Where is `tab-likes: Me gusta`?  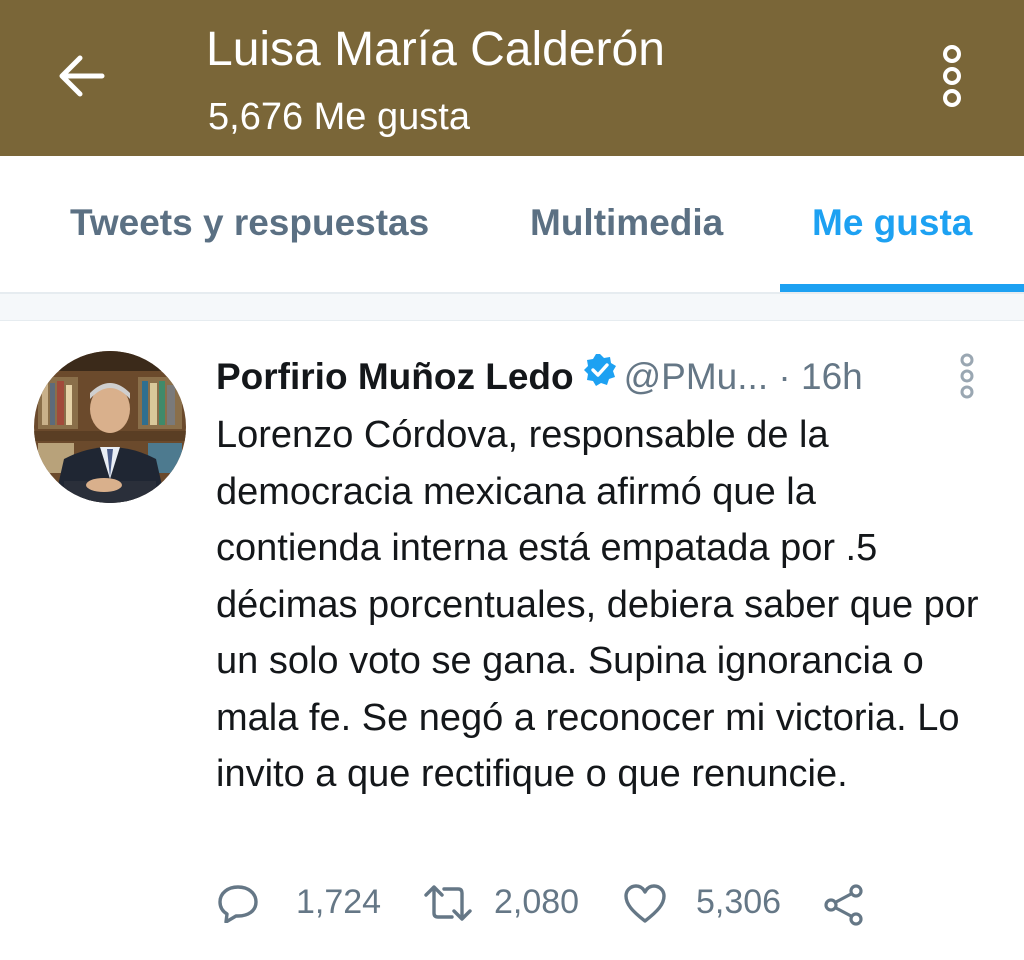
tab-likes: Me gusta is located at coordinates (892, 223).